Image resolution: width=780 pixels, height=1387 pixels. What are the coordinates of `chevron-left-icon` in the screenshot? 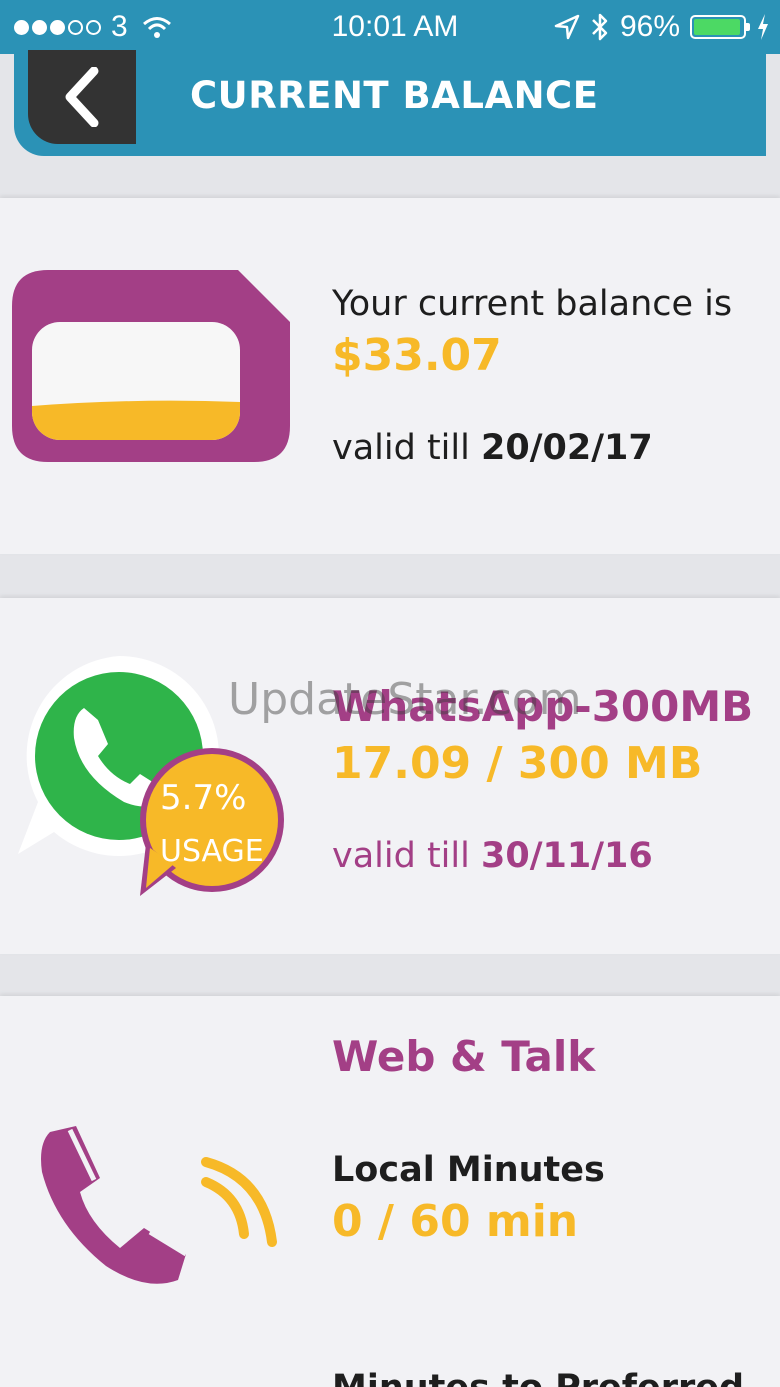 It's located at (82, 97).